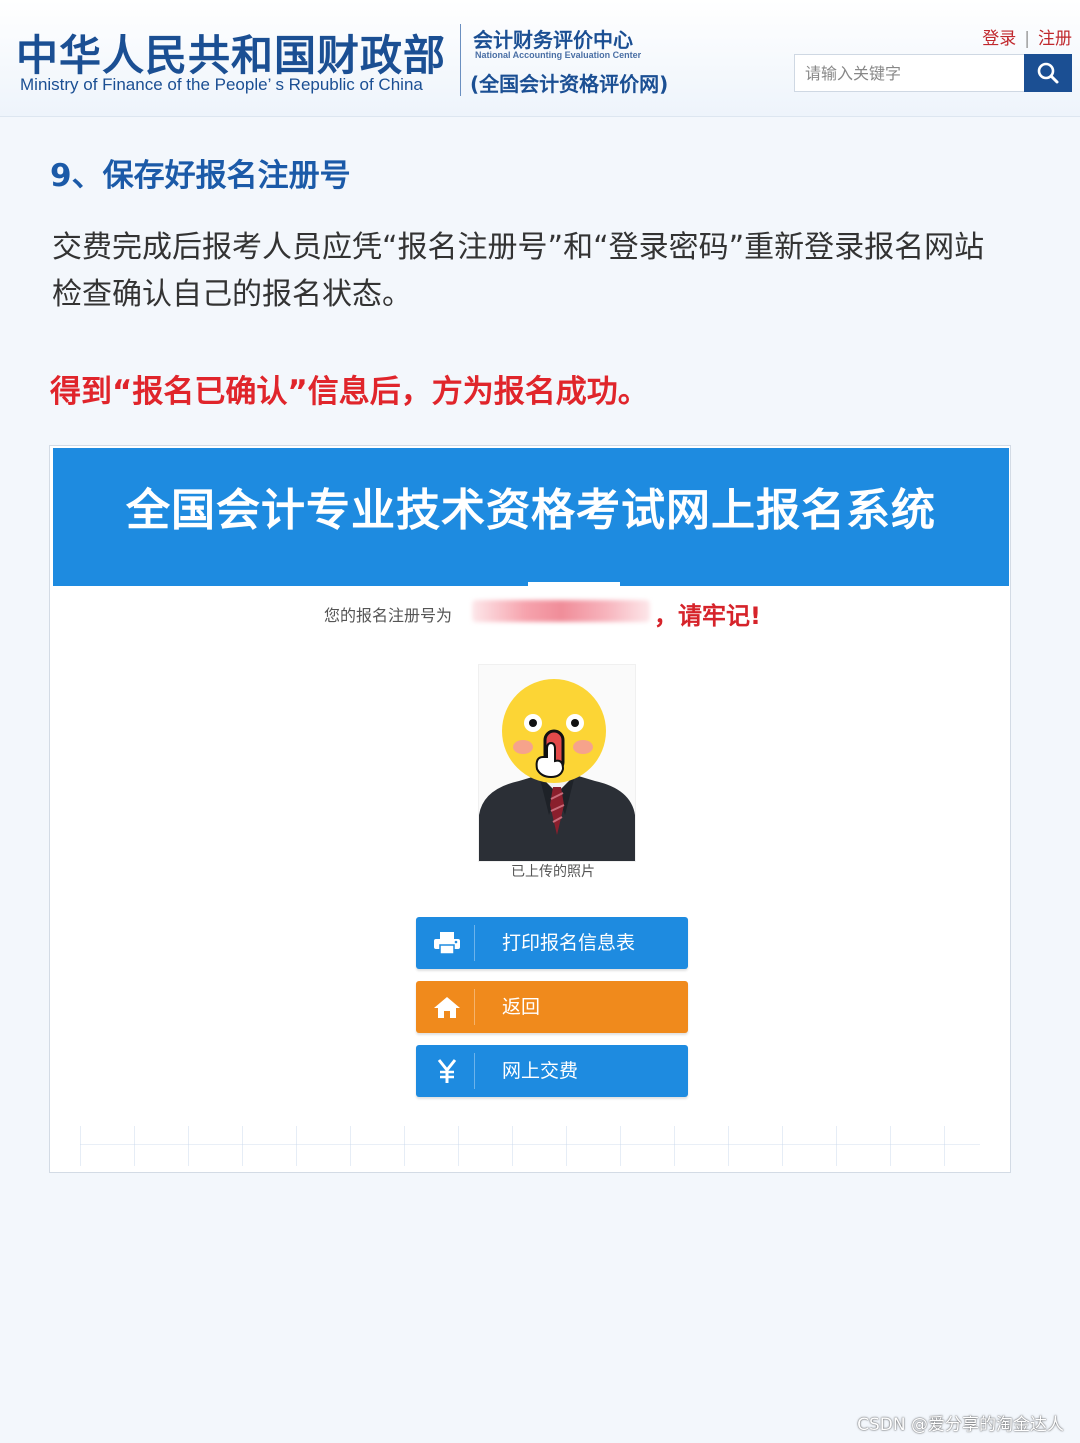 The image size is (1080, 1443). I want to click on csdn-watermark: CSDN @爱分享的淘金达人, so click(960, 1425).